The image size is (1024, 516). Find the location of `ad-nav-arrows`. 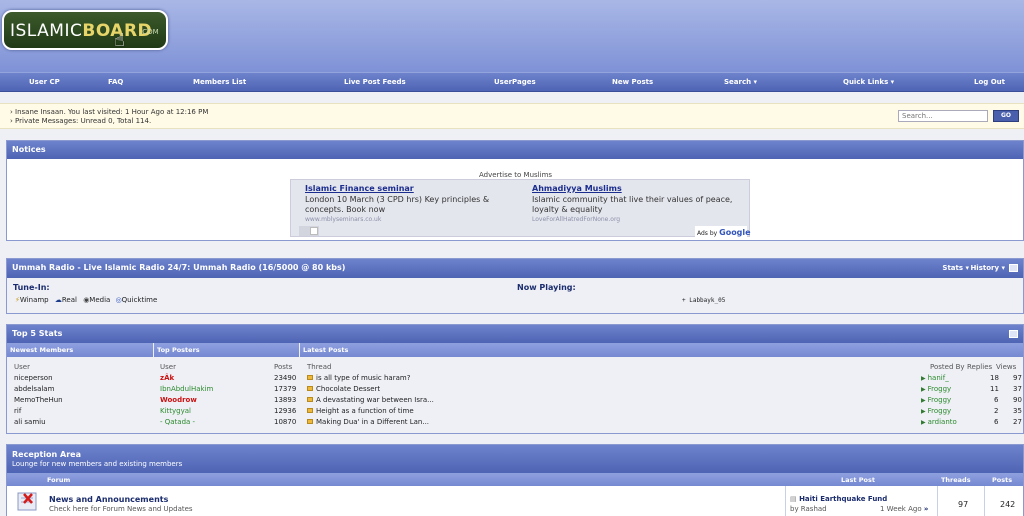

ad-nav-arrows is located at coordinates (309, 231).